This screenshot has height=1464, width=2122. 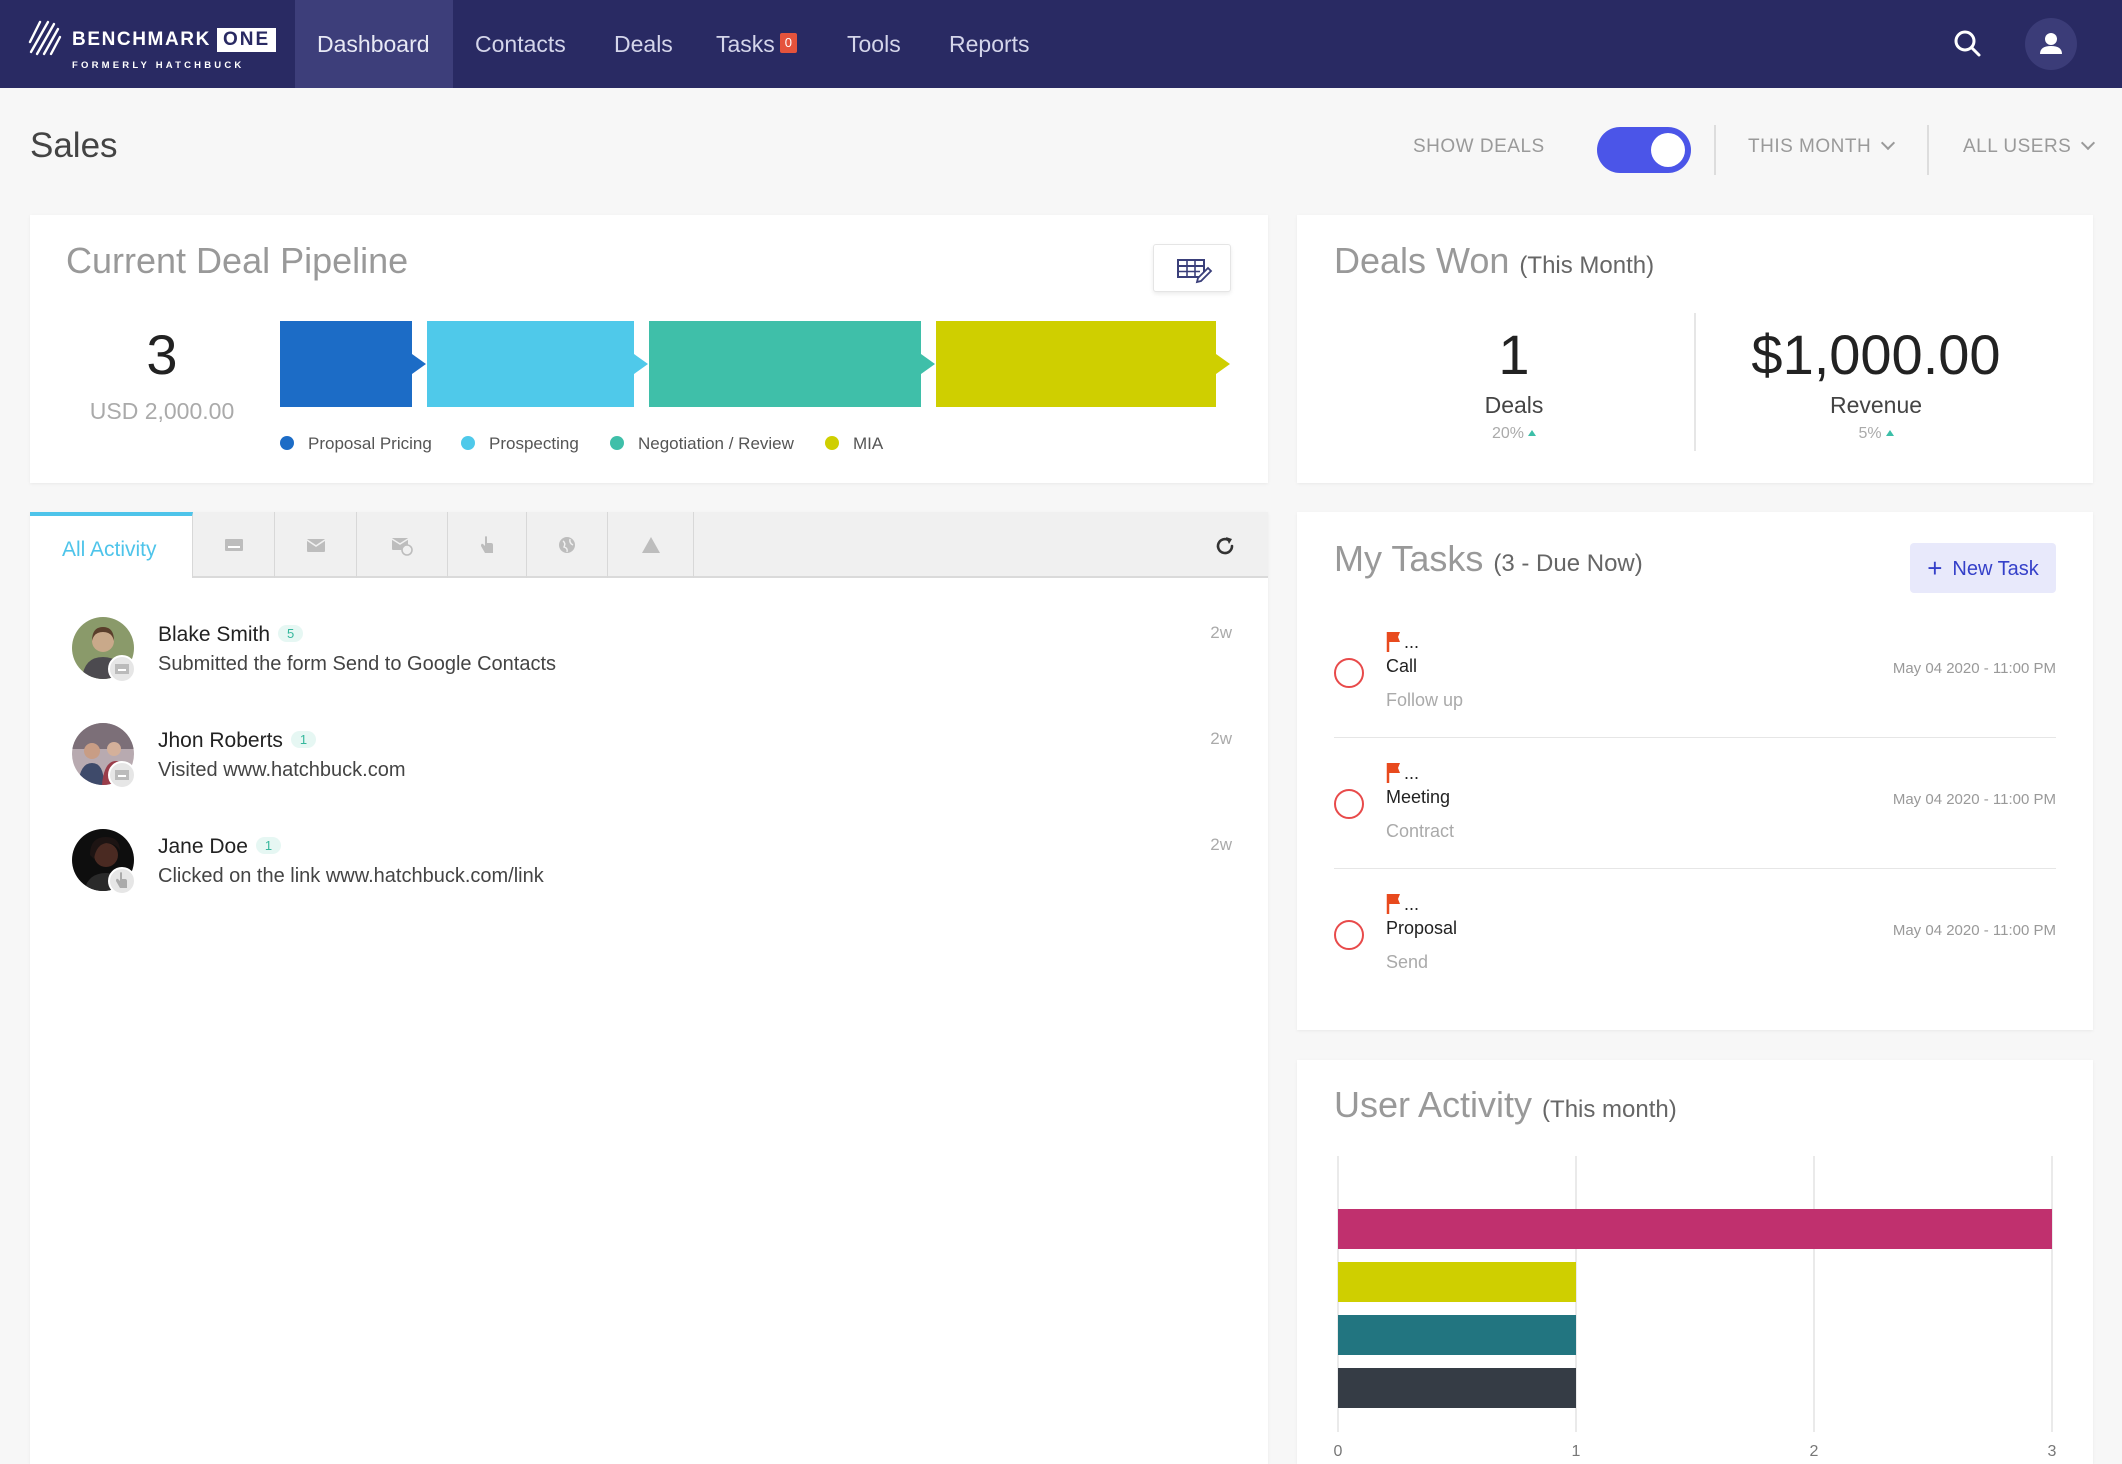 What do you see at coordinates (792, 364) in the screenshot?
I see `stage-negotiation-review` at bounding box center [792, 364].